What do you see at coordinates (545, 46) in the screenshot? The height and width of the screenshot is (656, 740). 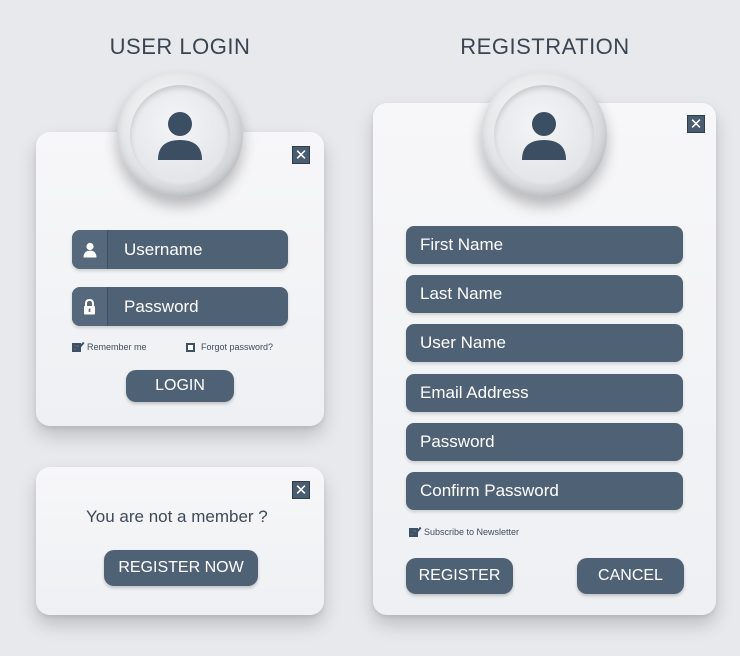 I see `registration-heading: REGISTRATION` at bounding box center [545, 46].